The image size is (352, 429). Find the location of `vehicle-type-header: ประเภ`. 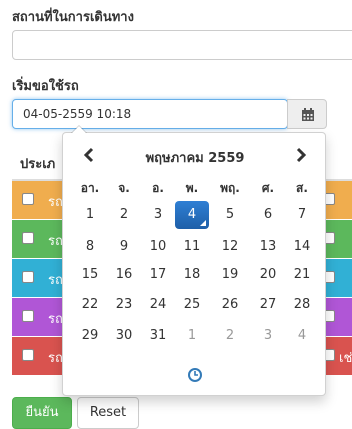

vehicle-type-header: ประเภ is located at coordinates (38, 164).